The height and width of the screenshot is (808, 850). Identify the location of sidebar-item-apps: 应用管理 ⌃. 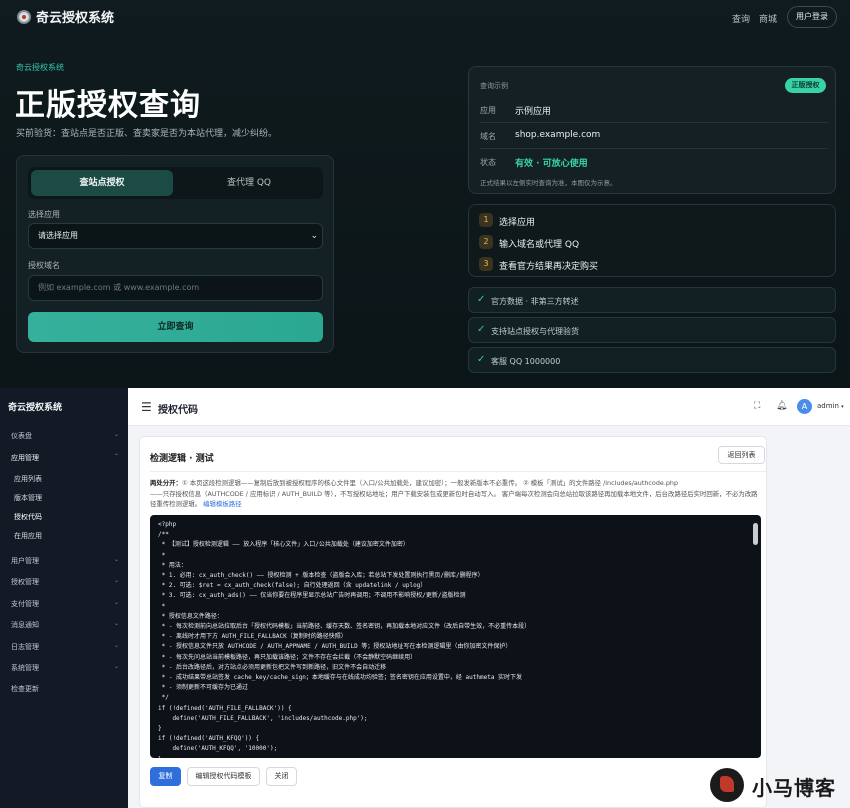
(65, 458).